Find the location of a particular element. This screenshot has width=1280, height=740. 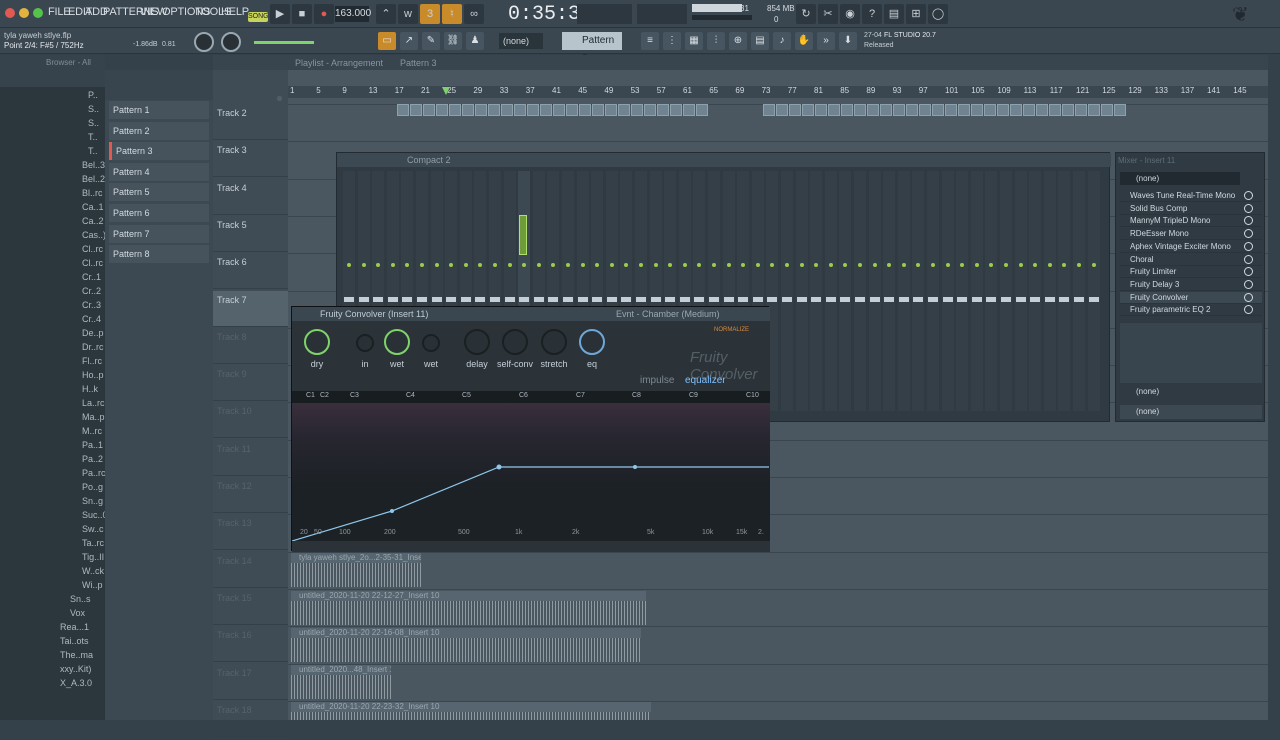

browser-item: Bl..rc is located at coordinates (52, 193).